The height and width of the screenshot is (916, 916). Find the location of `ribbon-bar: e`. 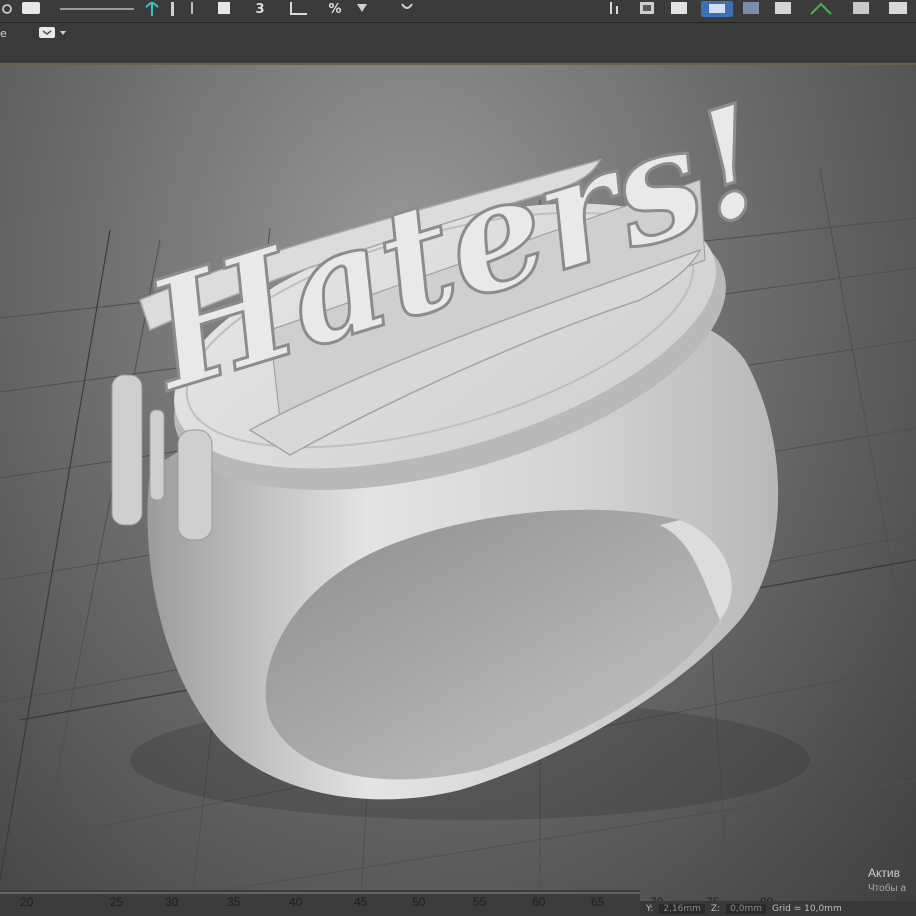

ribbon-bar: e is located at coordinates (458, 44).